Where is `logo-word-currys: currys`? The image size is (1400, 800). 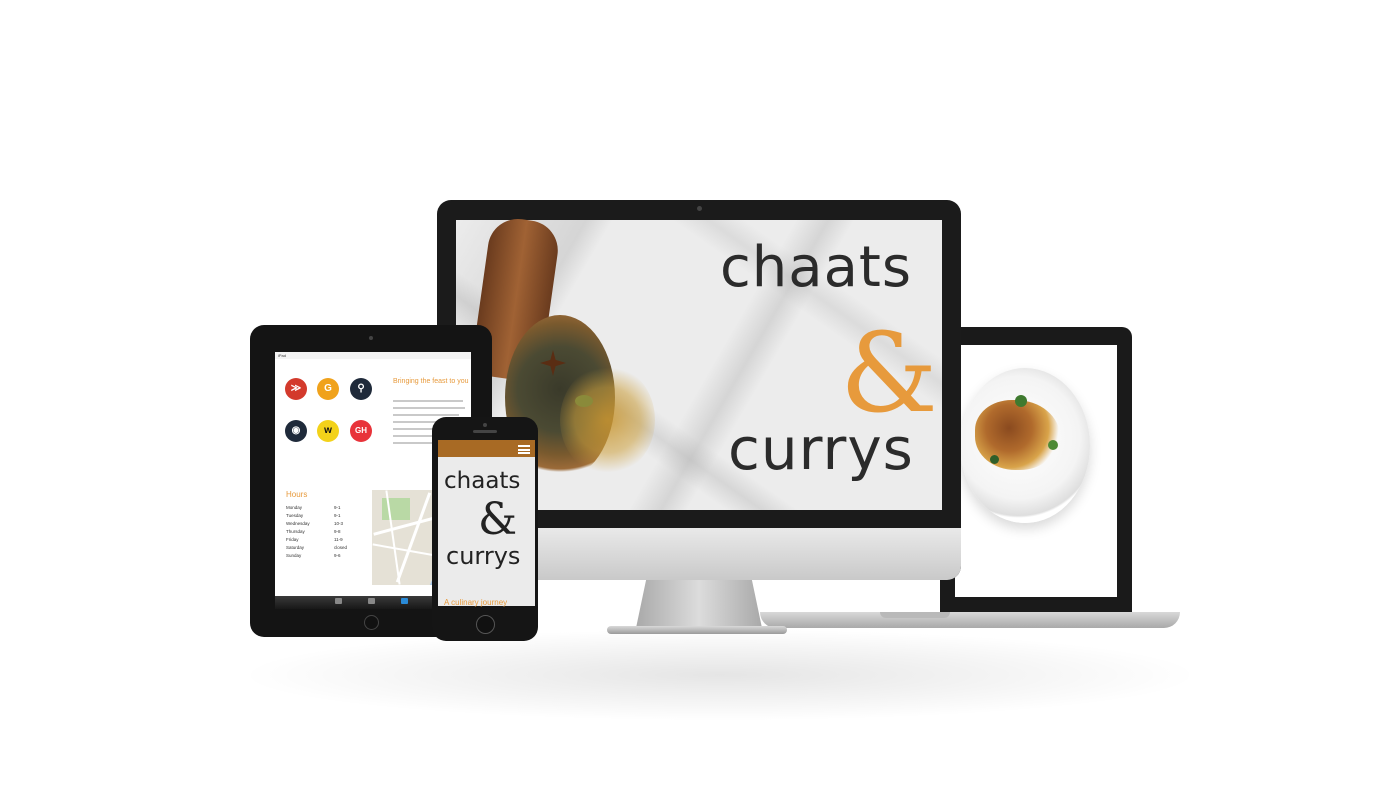 logo-word-currys: currys is located at coordinates (821, 449).